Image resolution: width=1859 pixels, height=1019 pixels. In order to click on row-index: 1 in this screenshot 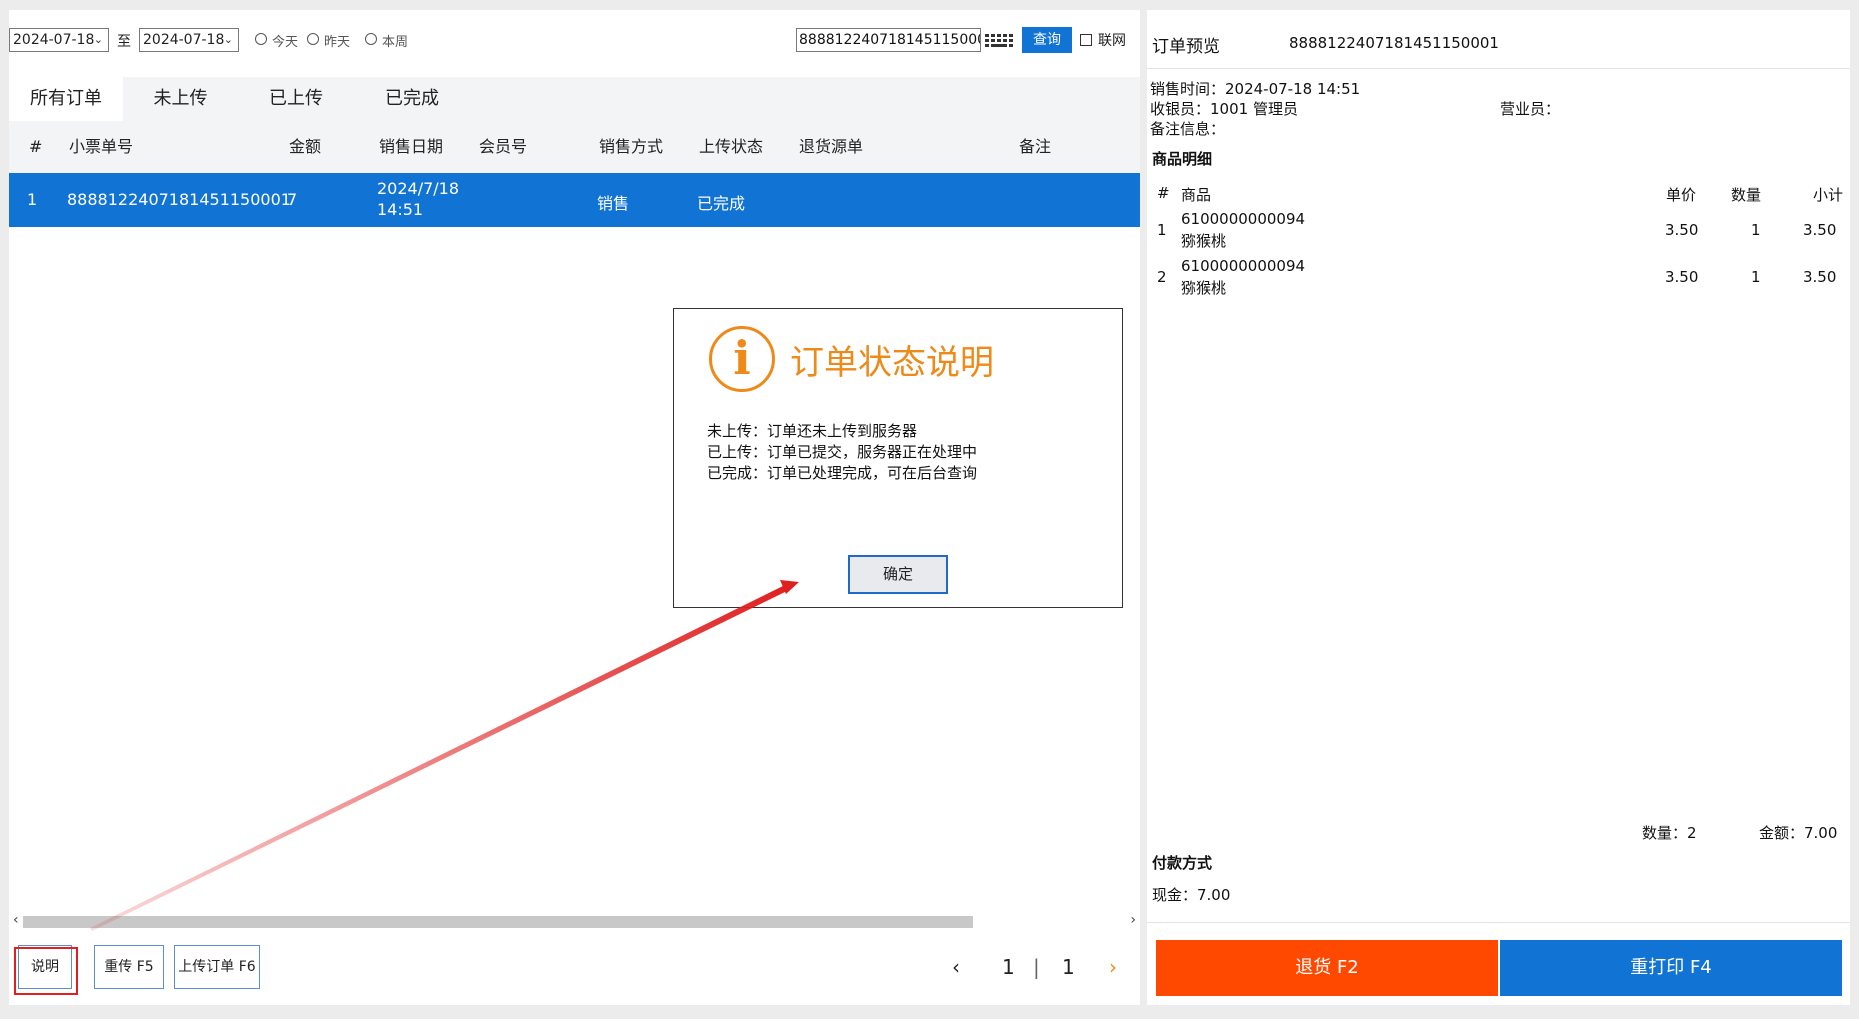, I will do `click(32, 199)`.